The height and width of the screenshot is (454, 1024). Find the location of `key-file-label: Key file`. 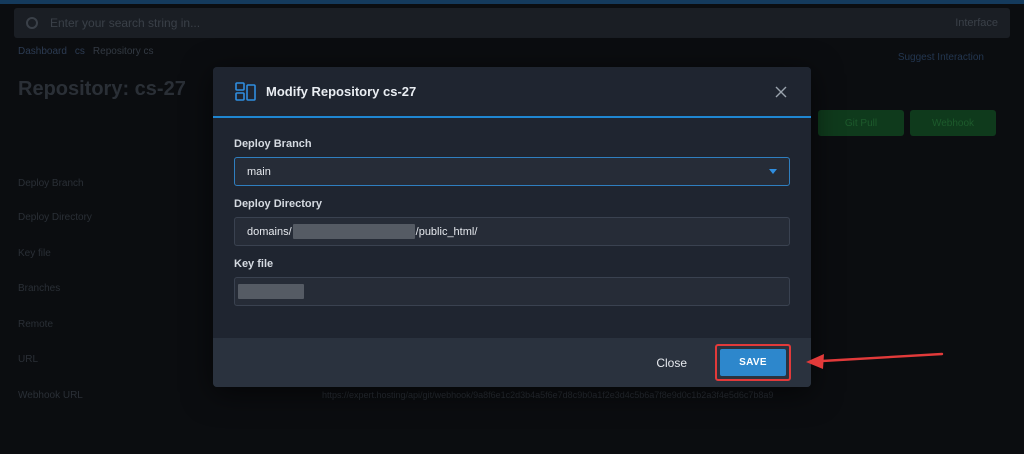

key-file-label: Key file is located at coordinates (254, 264).